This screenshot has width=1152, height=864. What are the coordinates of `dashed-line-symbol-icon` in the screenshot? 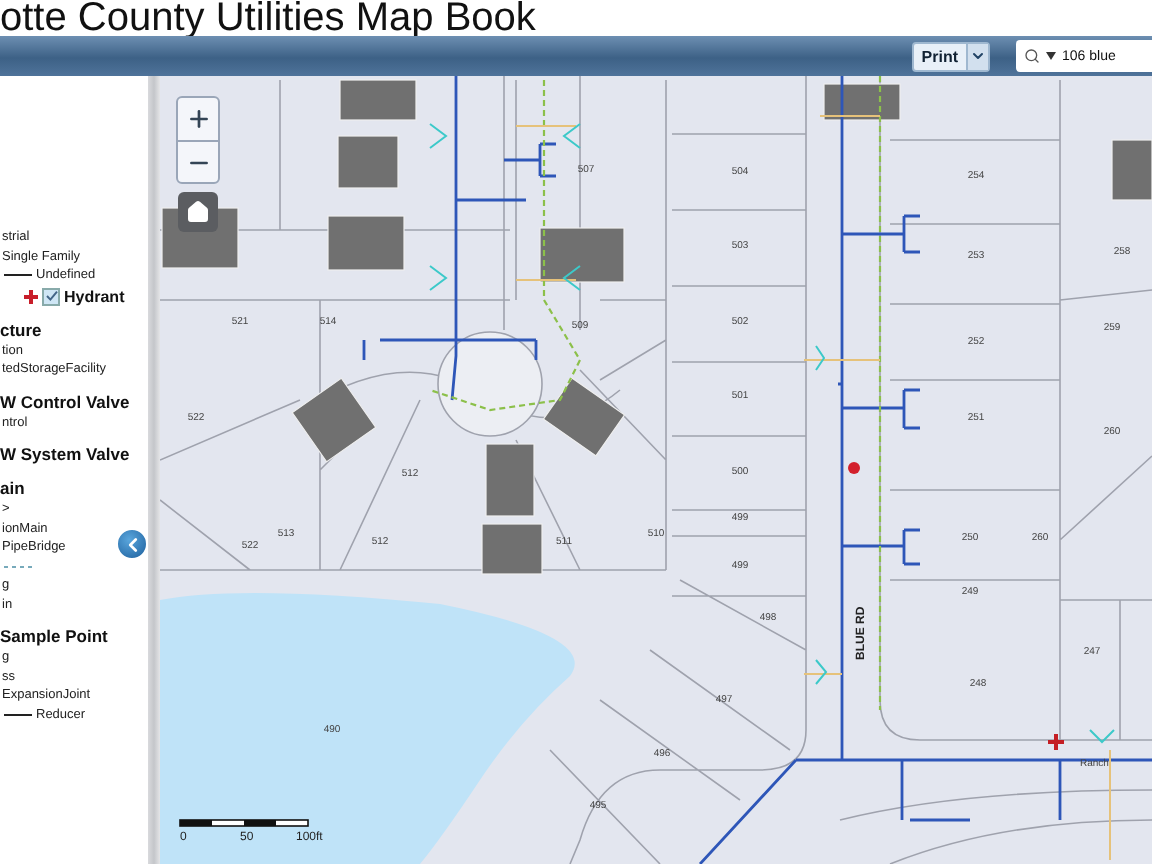 It's located at (18, 566).